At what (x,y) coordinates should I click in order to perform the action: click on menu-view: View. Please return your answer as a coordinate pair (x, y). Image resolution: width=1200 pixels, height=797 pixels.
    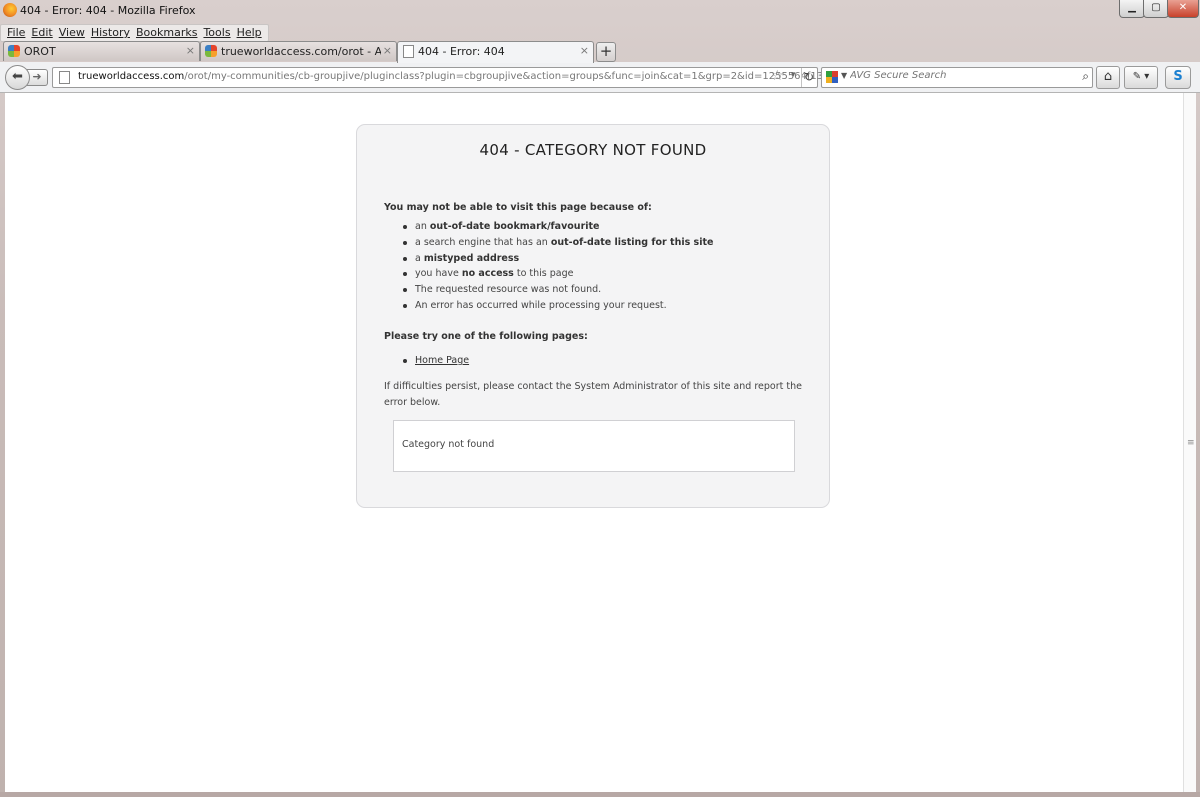
    Looking at the image, I should click on (72, 32).